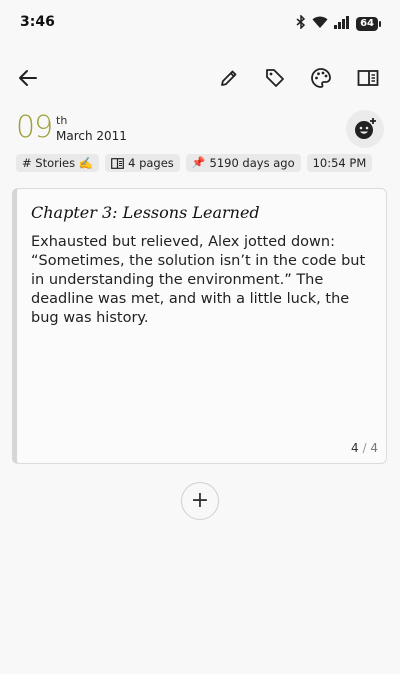 This screenshot has height=674, width=400. I want to click on page-current: 4, so click(355, 448).